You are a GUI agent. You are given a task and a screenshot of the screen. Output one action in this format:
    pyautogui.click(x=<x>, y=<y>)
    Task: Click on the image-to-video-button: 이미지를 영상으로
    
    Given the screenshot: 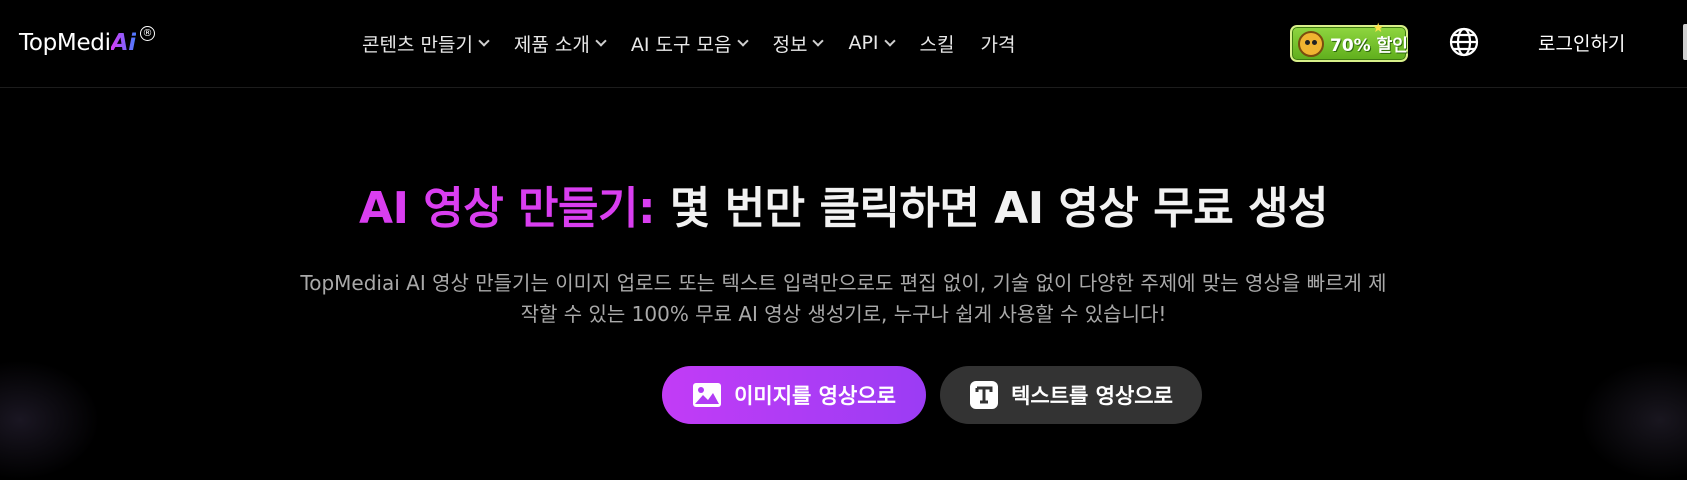 What is the action you would take?
    pyautogui.click(x=794, y=395)
    